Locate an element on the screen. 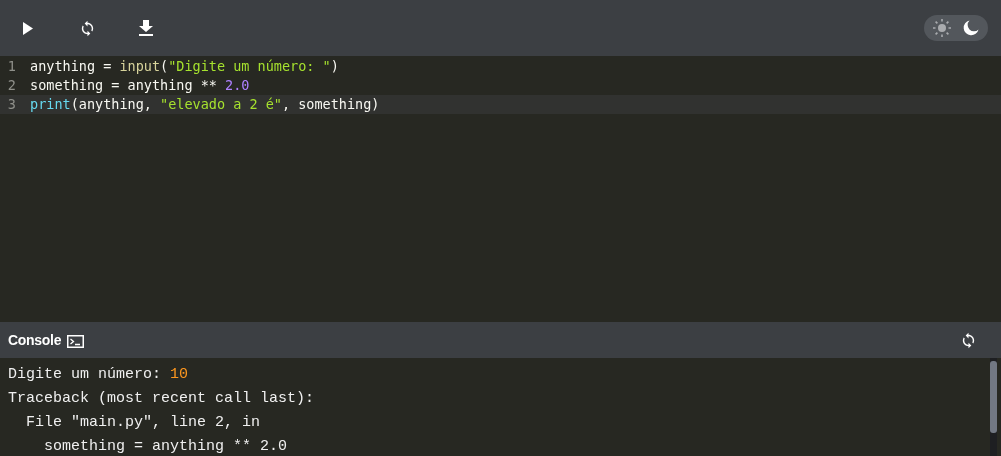 The image size is (1001, 456). download-icon is located at coordinates (146, 28).